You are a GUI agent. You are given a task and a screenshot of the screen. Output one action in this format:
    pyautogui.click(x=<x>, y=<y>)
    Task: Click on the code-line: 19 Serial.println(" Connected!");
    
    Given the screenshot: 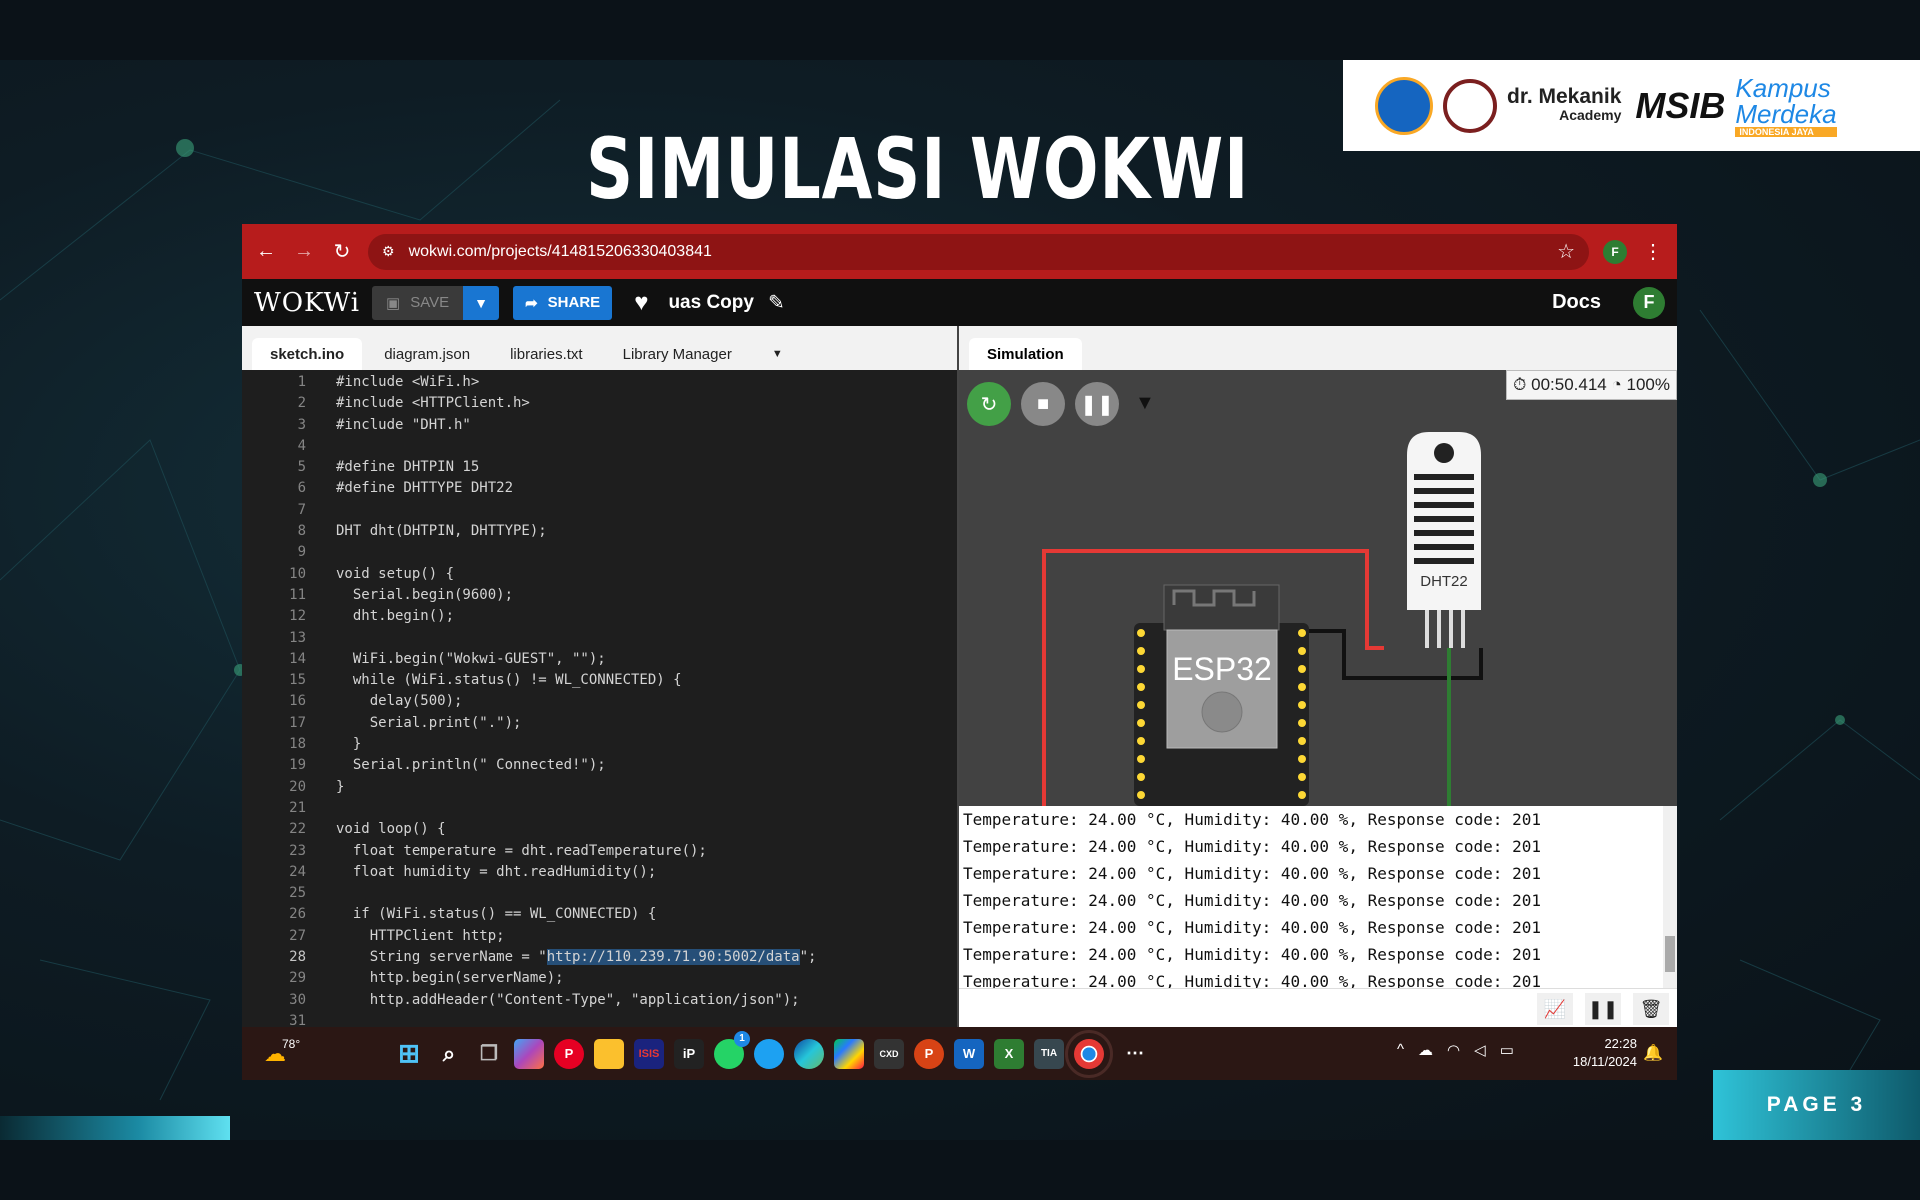 What is the action you would take?
    pyautogui.click(x=599, y=765)
    